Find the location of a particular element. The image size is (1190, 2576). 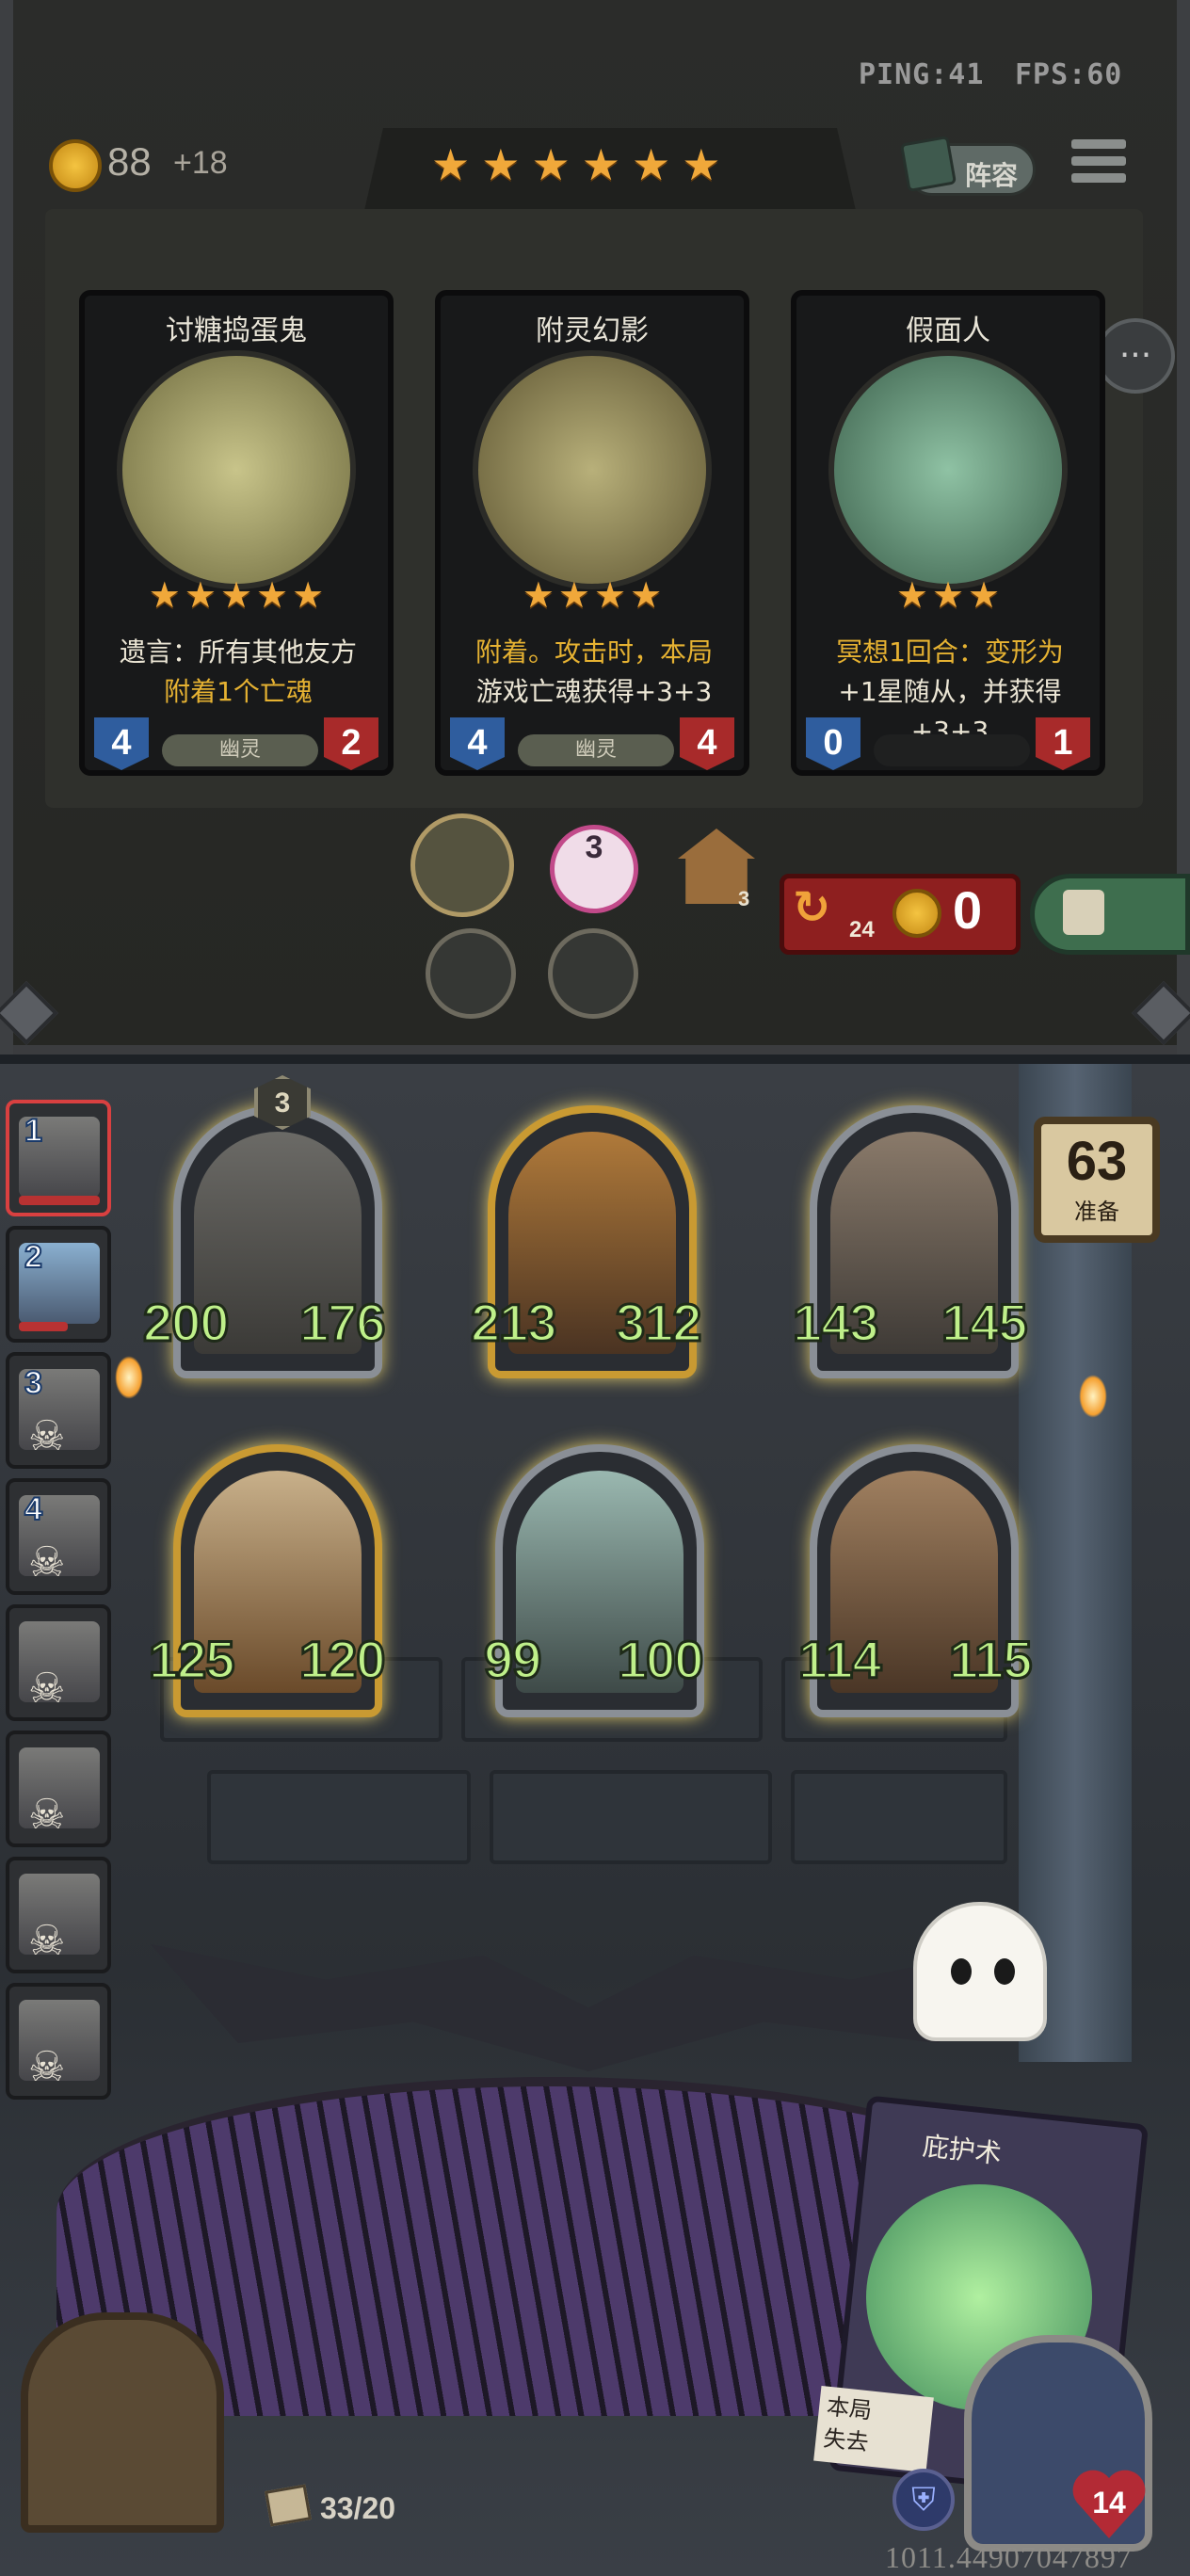

ghost-mascot-icon is located at coordinates (980, 1971).